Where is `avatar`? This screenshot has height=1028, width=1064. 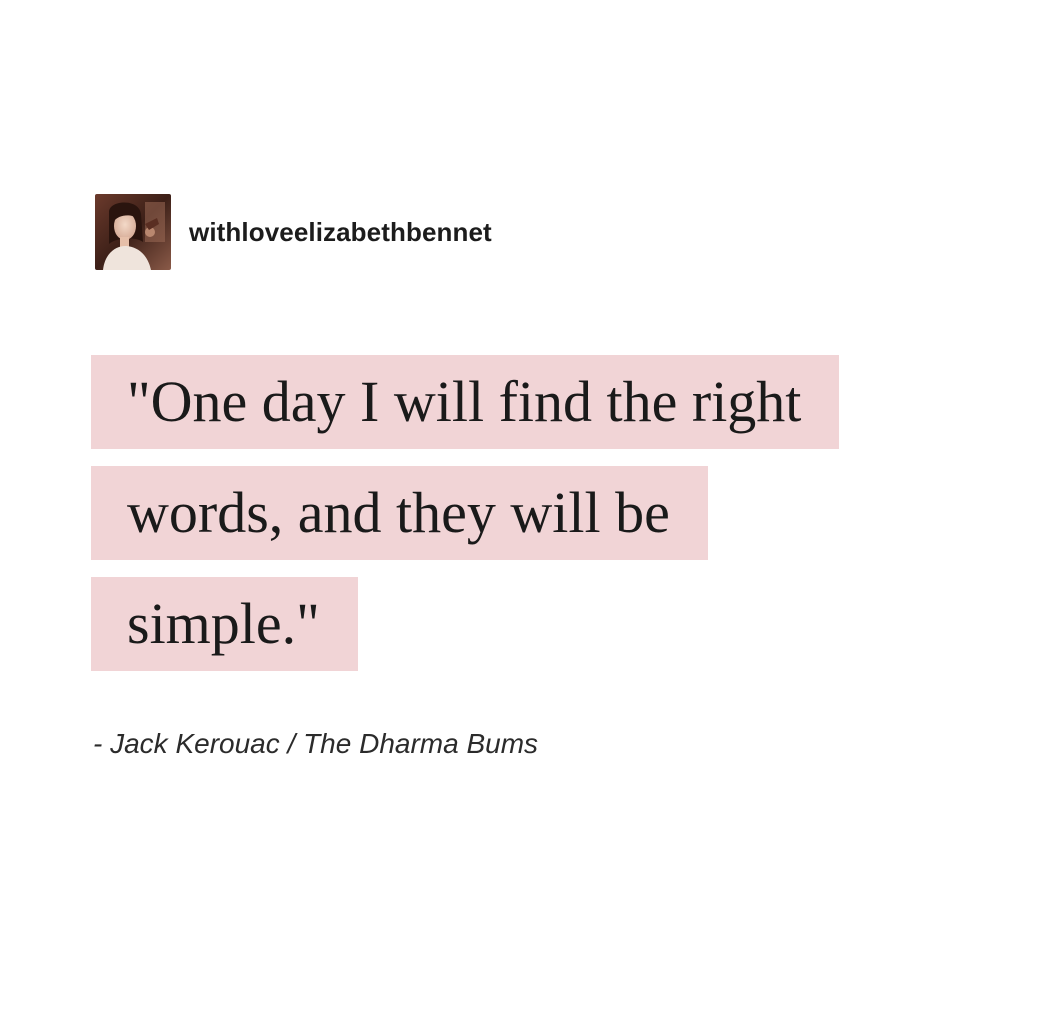
avatar is located at coordinates (133, 232).